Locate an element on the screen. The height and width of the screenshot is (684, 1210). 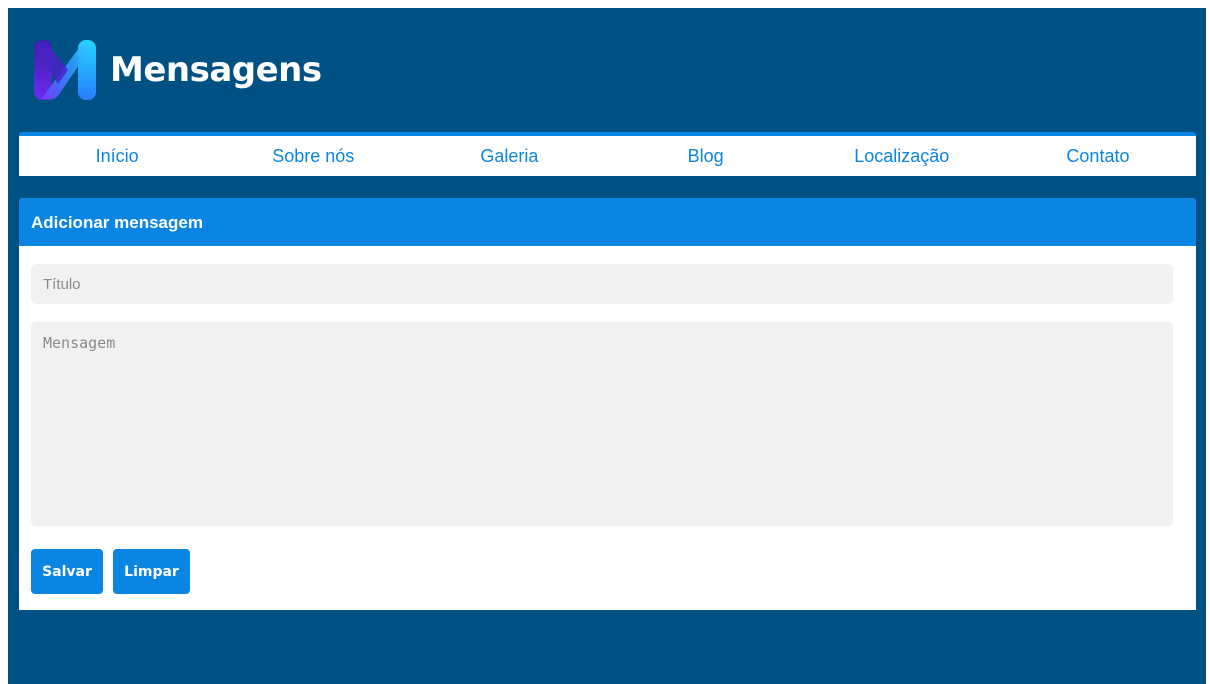
save-button: Salvar is located at coordinates (67, 571).